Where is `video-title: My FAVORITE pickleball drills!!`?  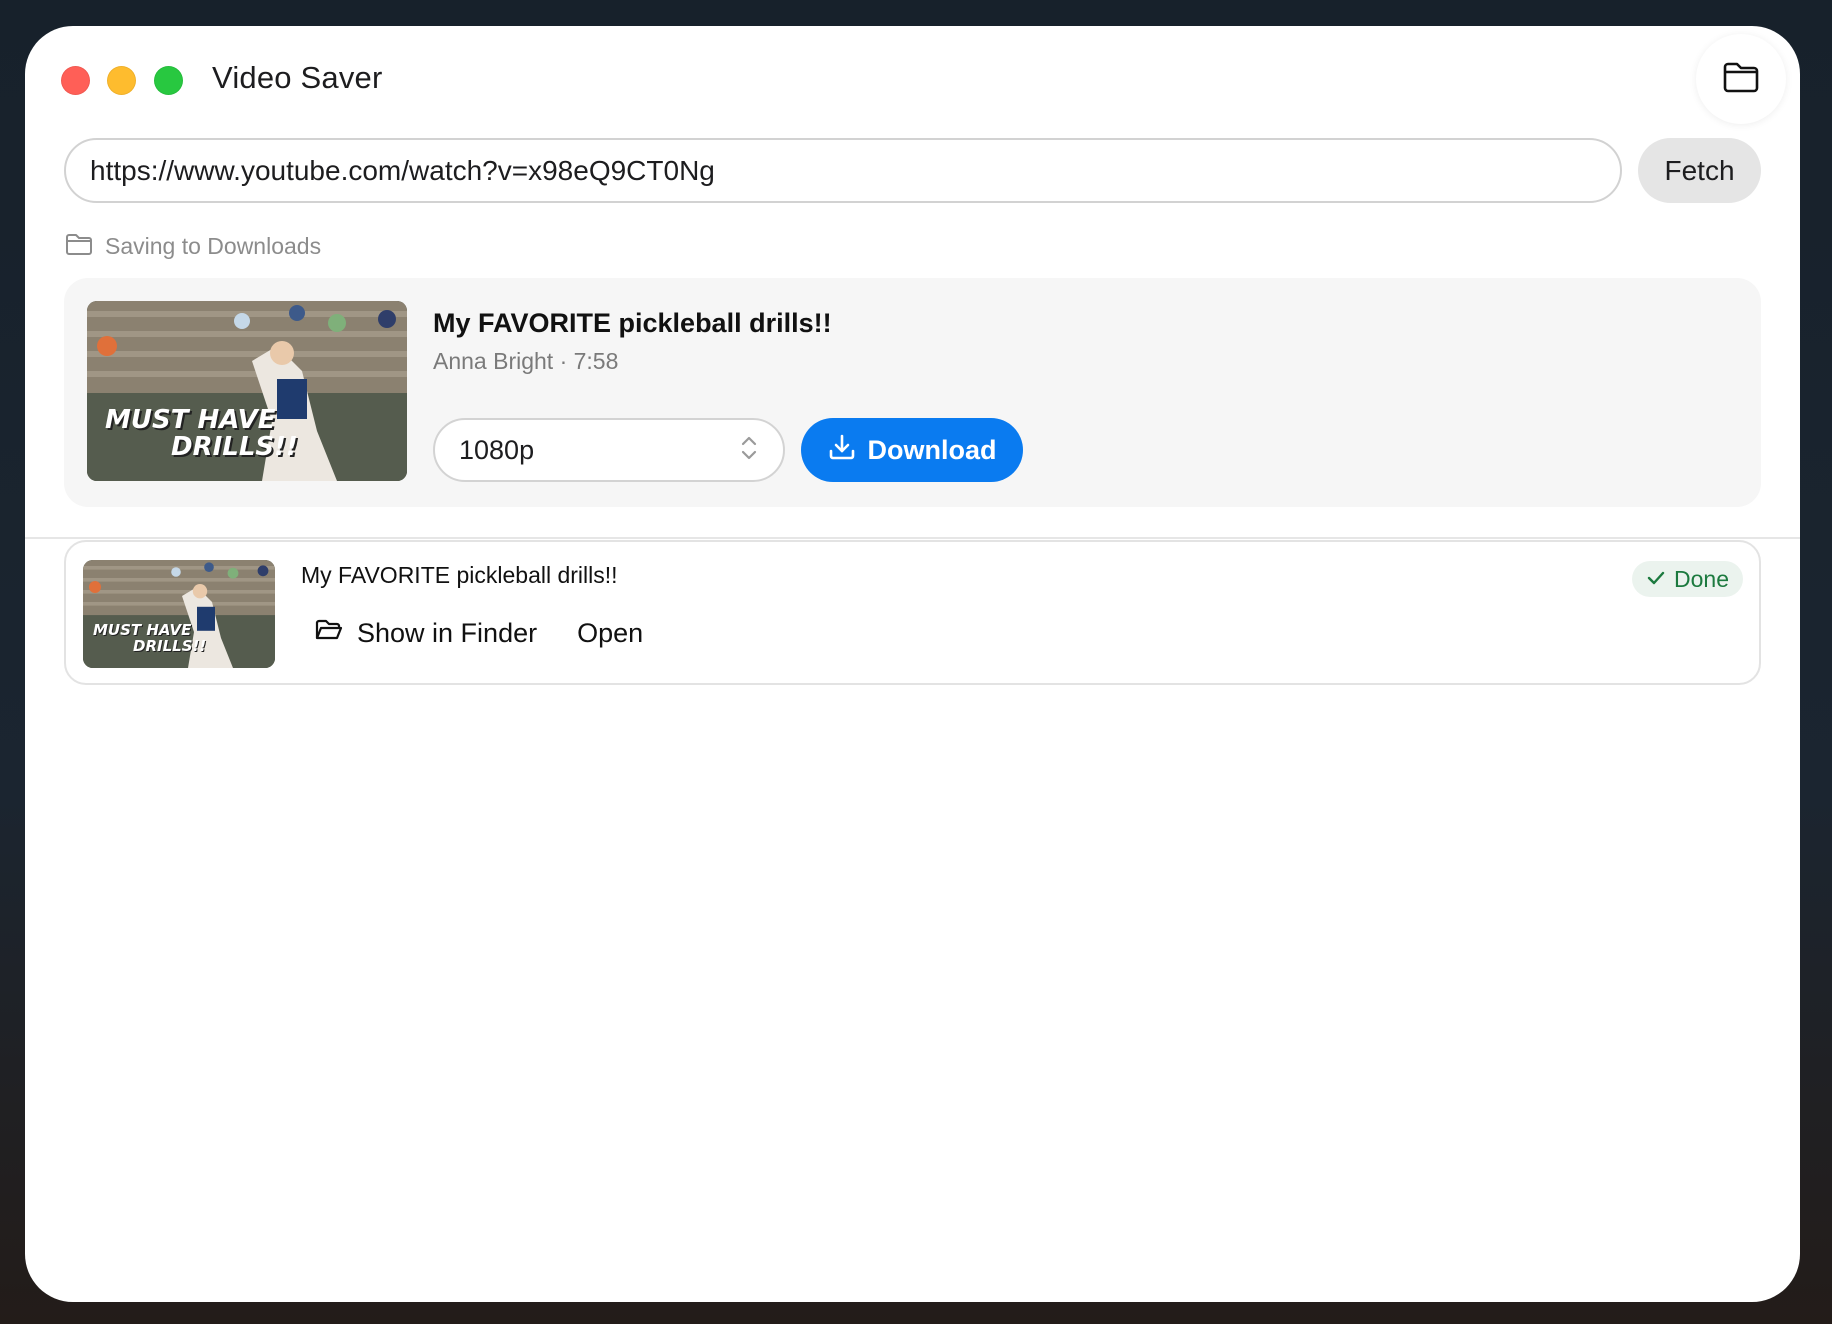
video-title: My FAVORITE pickleball drills!! is located at coordinates (632, 323).